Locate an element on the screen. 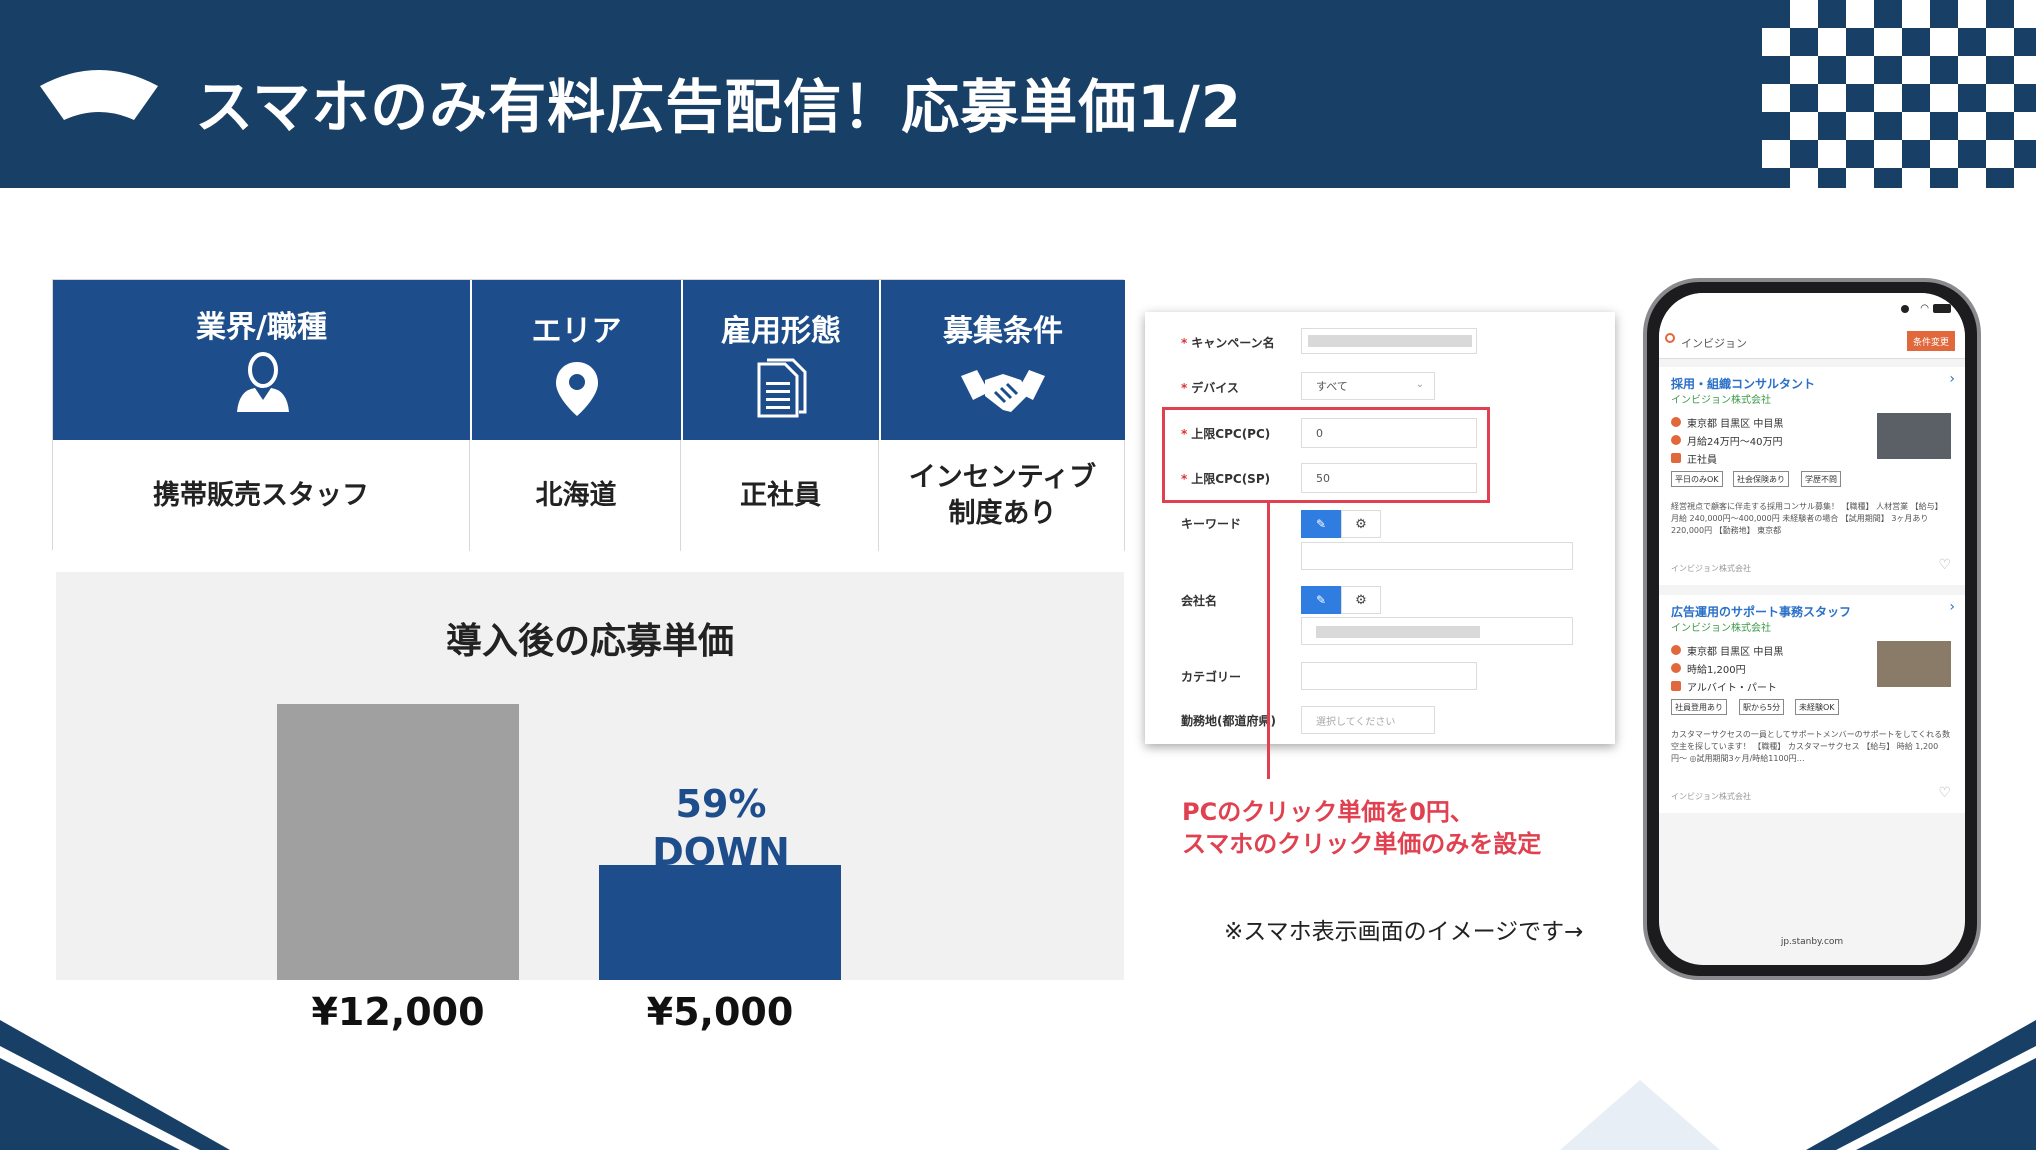 The height and width of the screenshot is (1150, 2036). job-tag: 未経験OK is located at coordinates (1817, 707).